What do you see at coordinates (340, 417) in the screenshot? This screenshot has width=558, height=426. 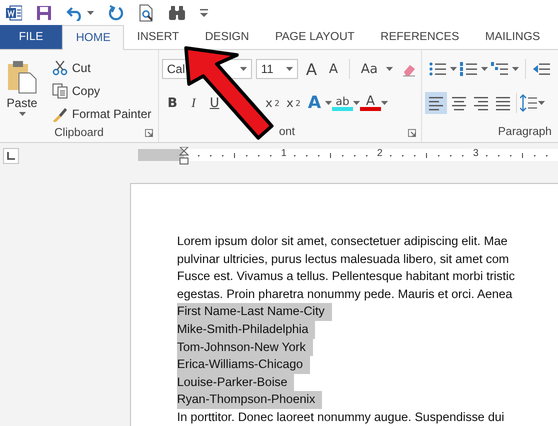 I see `text-line: In porttitor. Donec laoreet nonummy augue. Suspendisse dui` at bounding box center [340, 417].